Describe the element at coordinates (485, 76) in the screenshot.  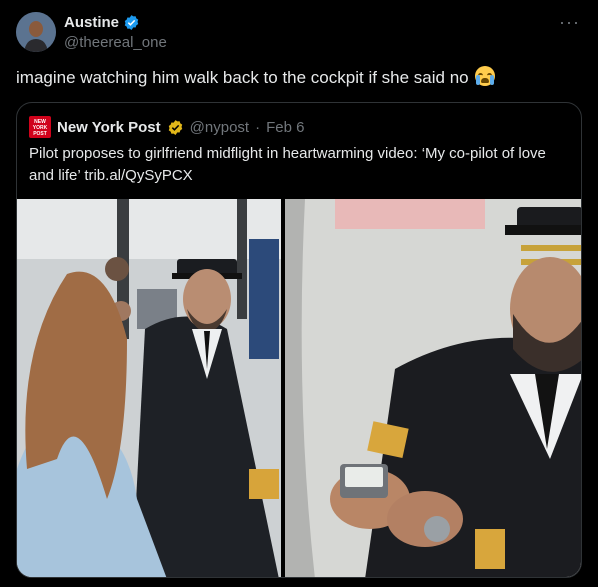
I see `loudly-crying-face-icon` at that location.